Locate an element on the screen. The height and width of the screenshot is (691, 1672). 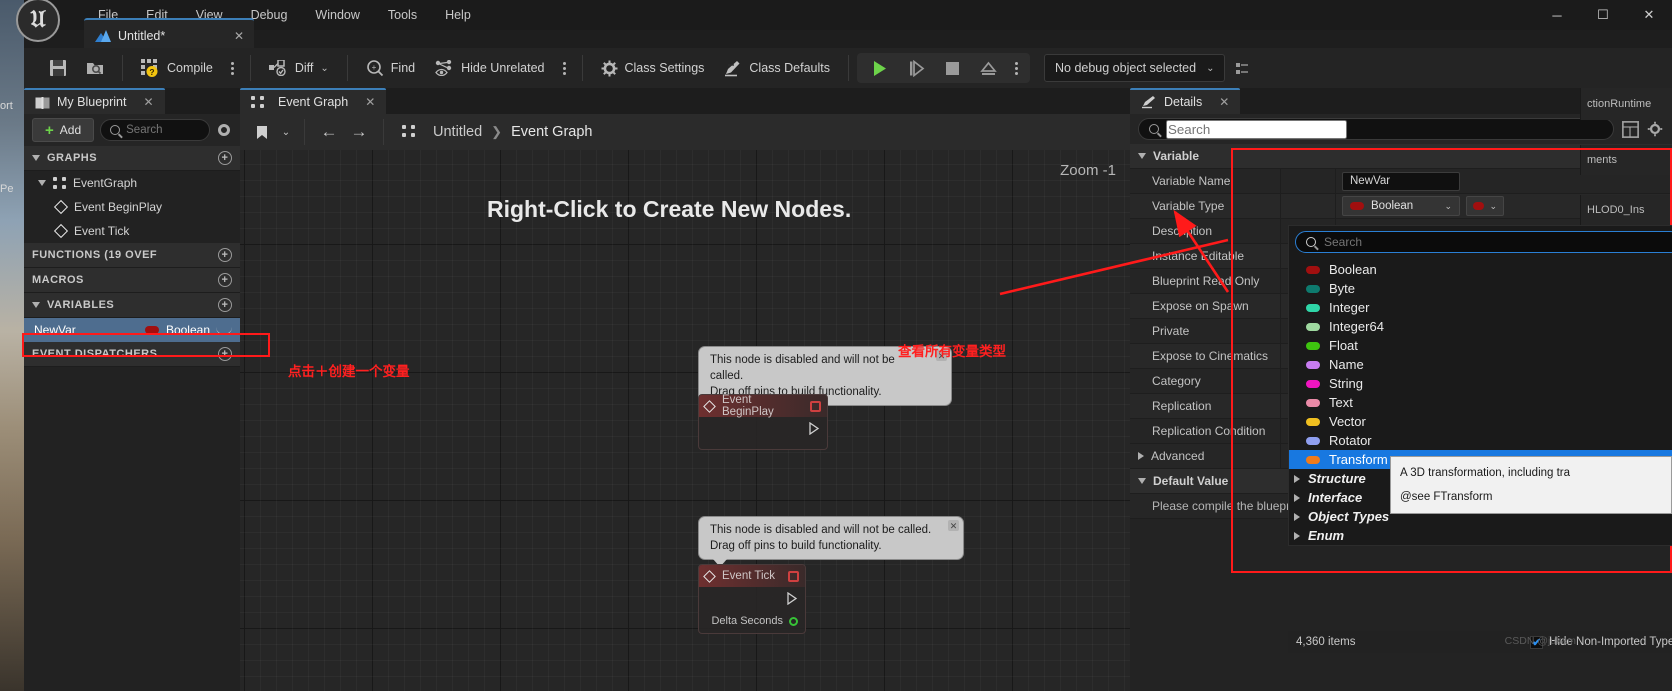
section-event-dispatchers: EVENT DISPATCHERS + is located at coordinates (132, 354).